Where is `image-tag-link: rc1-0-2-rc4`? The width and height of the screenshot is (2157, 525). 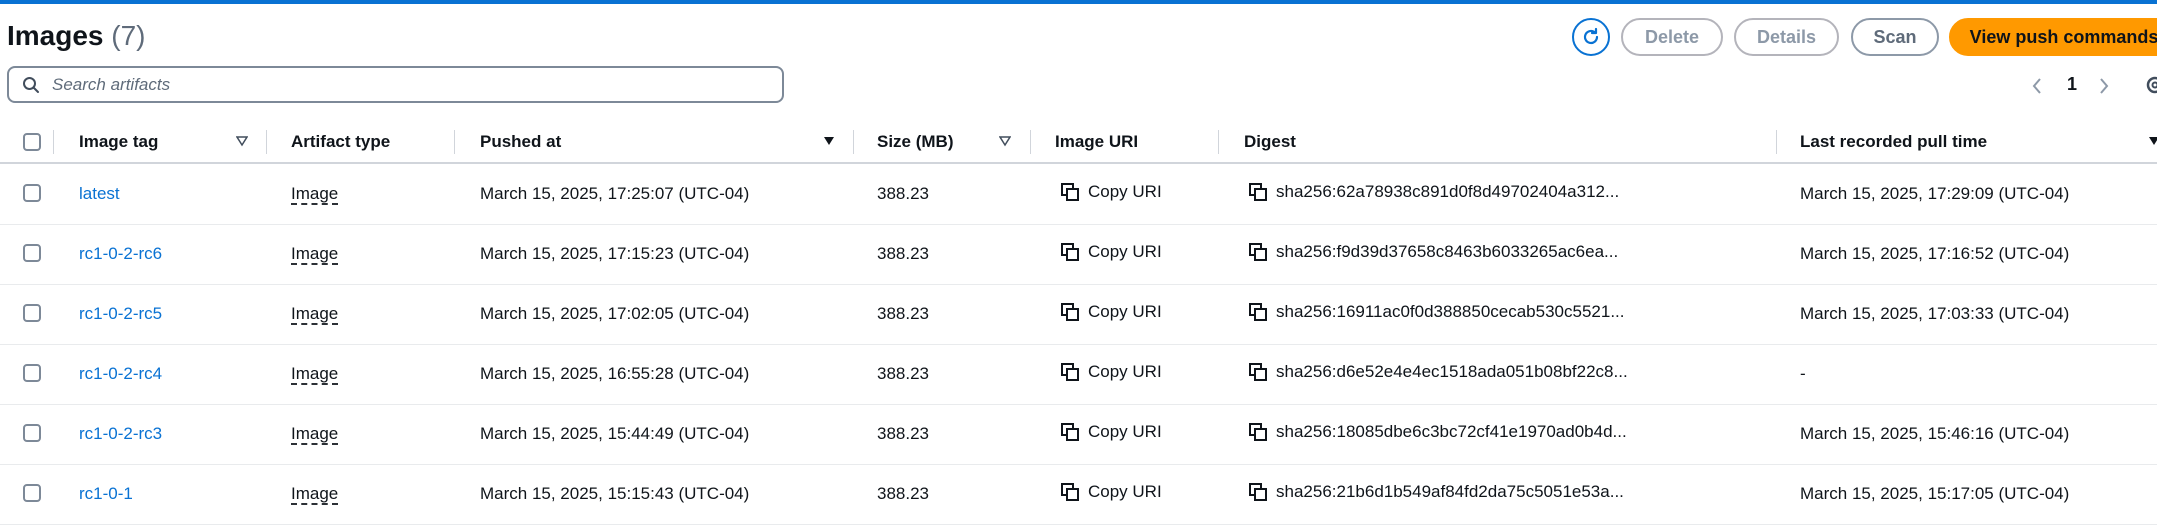
image-tag-link: rc1-0-2-rc4 is located at coordinates (120, 374).